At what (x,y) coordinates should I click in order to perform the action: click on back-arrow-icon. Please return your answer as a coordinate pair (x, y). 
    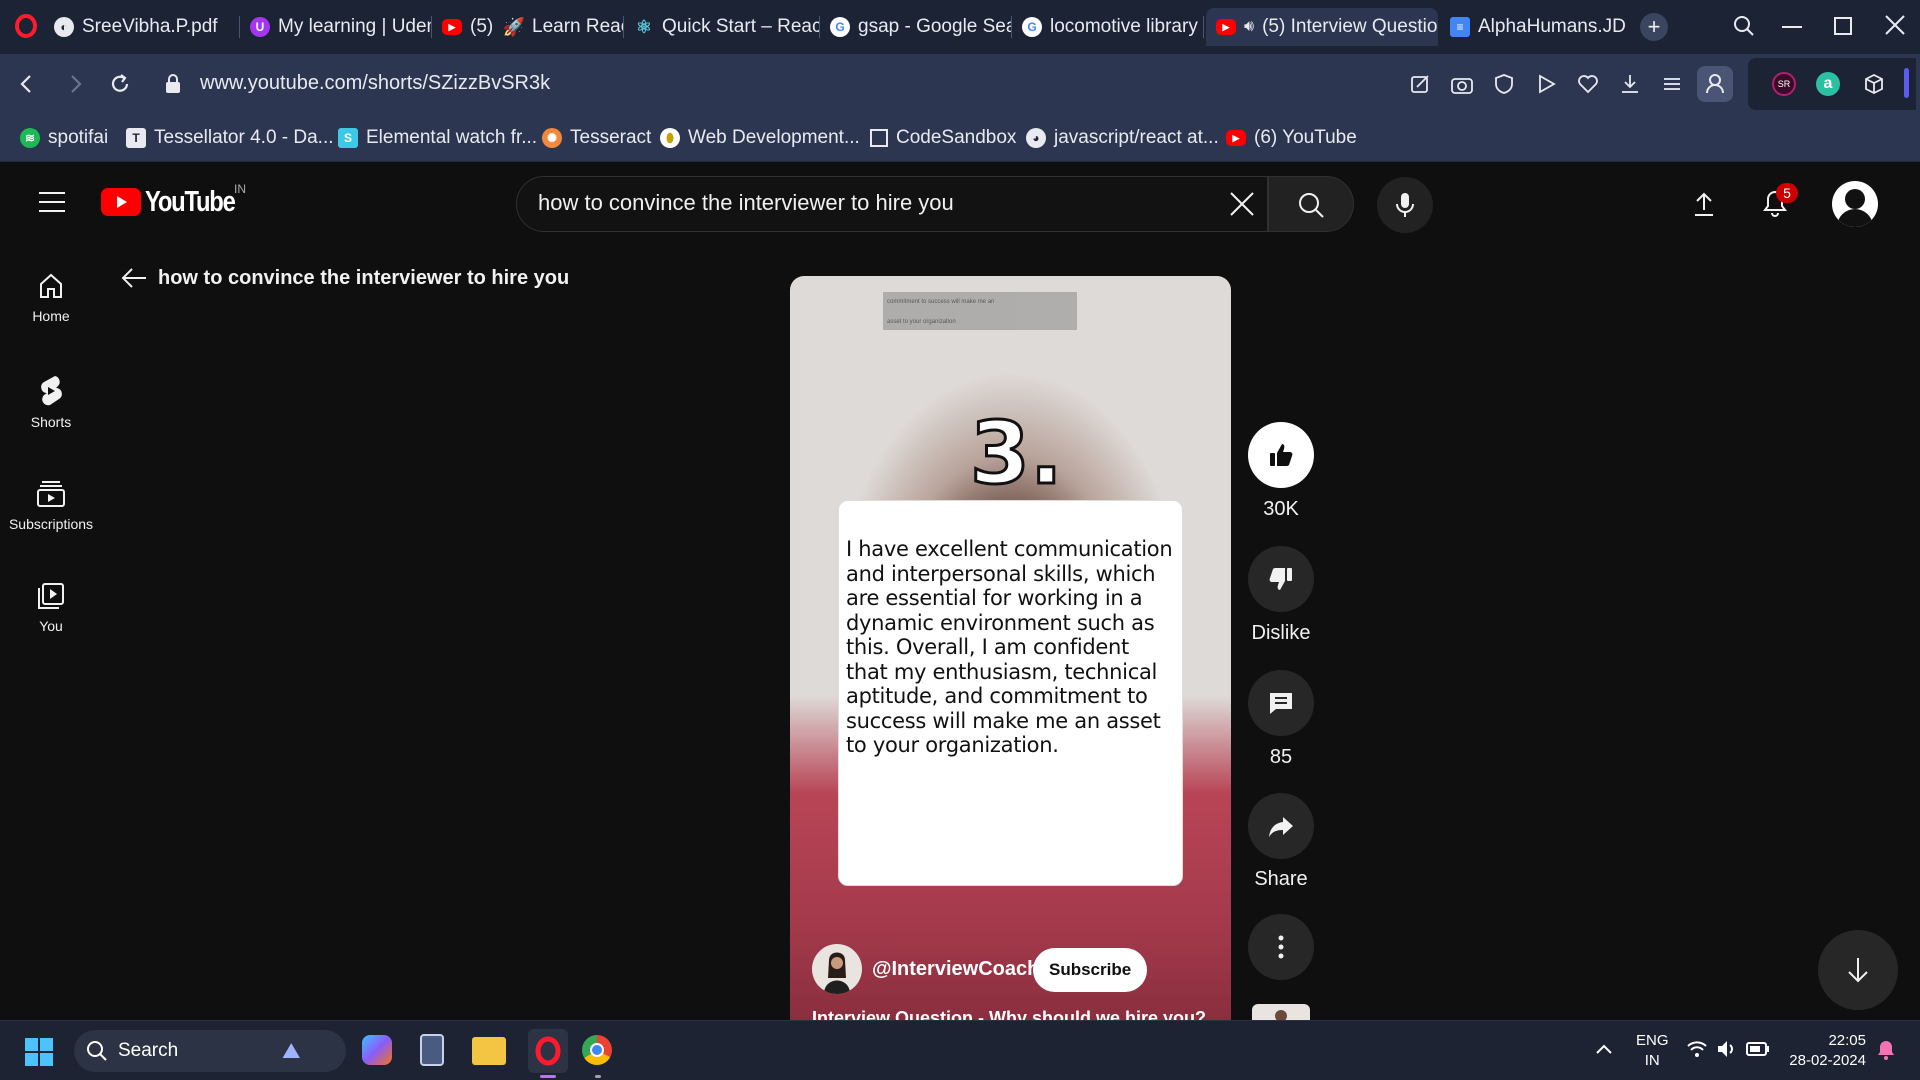
    Looking at the image, I should click on (134, 278).